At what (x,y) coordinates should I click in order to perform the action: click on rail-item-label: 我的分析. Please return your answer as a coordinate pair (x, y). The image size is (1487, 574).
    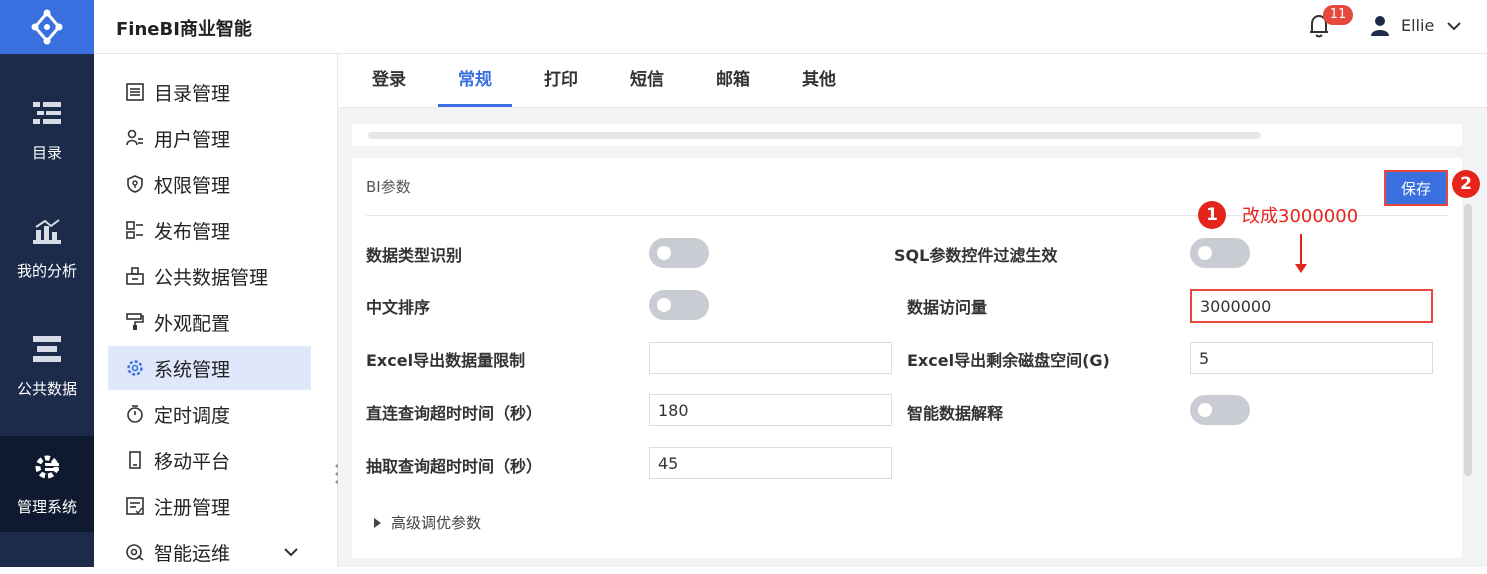
    Looking at the image, I should click on (46, 270).